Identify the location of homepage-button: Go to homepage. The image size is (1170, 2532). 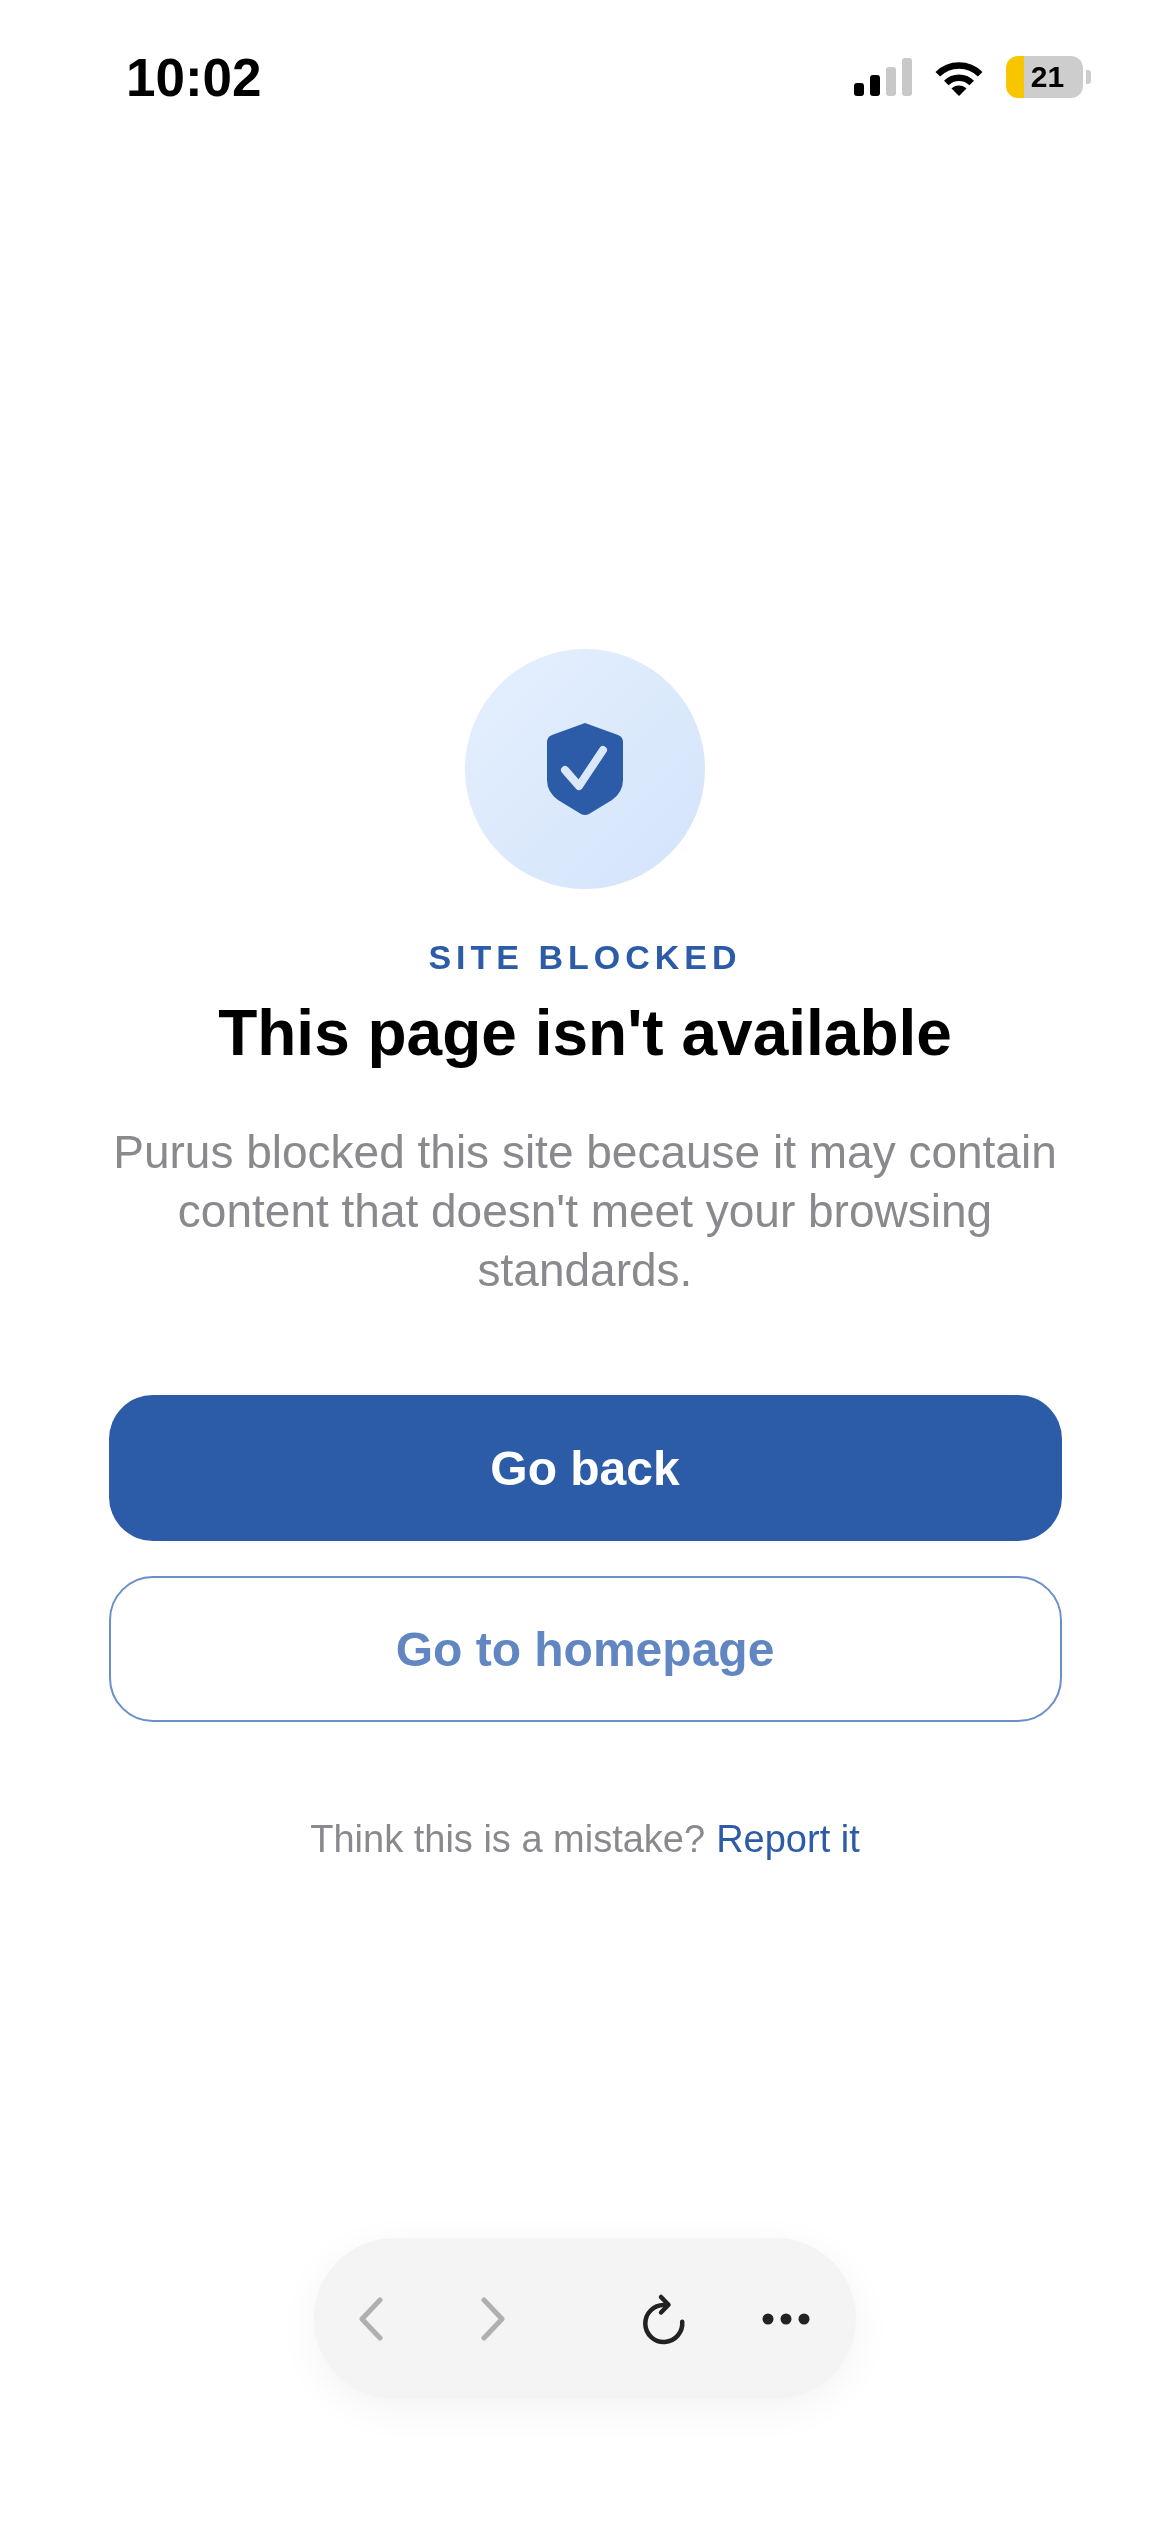
(585, 1649).